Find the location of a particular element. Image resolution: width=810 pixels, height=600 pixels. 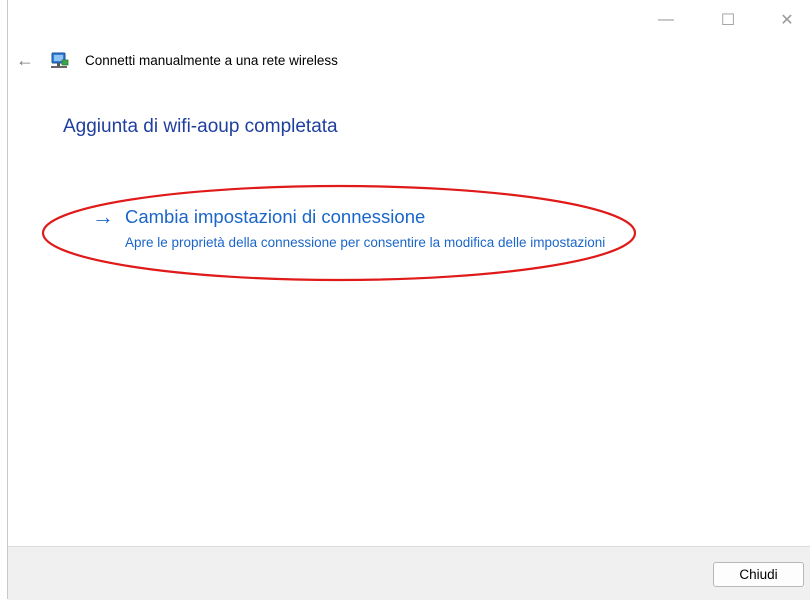

network-wifi-icon is located at coordinates (60, 60).